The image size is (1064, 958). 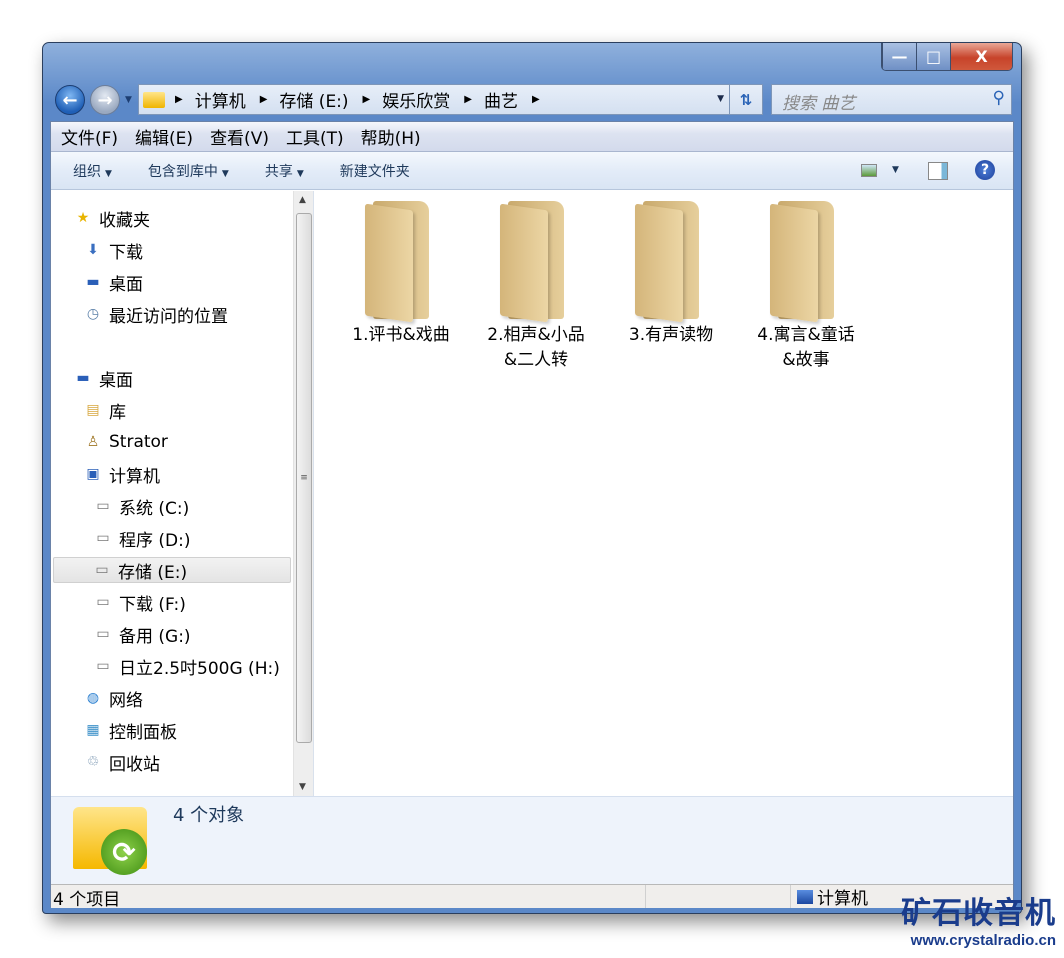 I want to click on nav-item: ▭ 日立2.5吋500G (H:), so click(x=186, y=666).